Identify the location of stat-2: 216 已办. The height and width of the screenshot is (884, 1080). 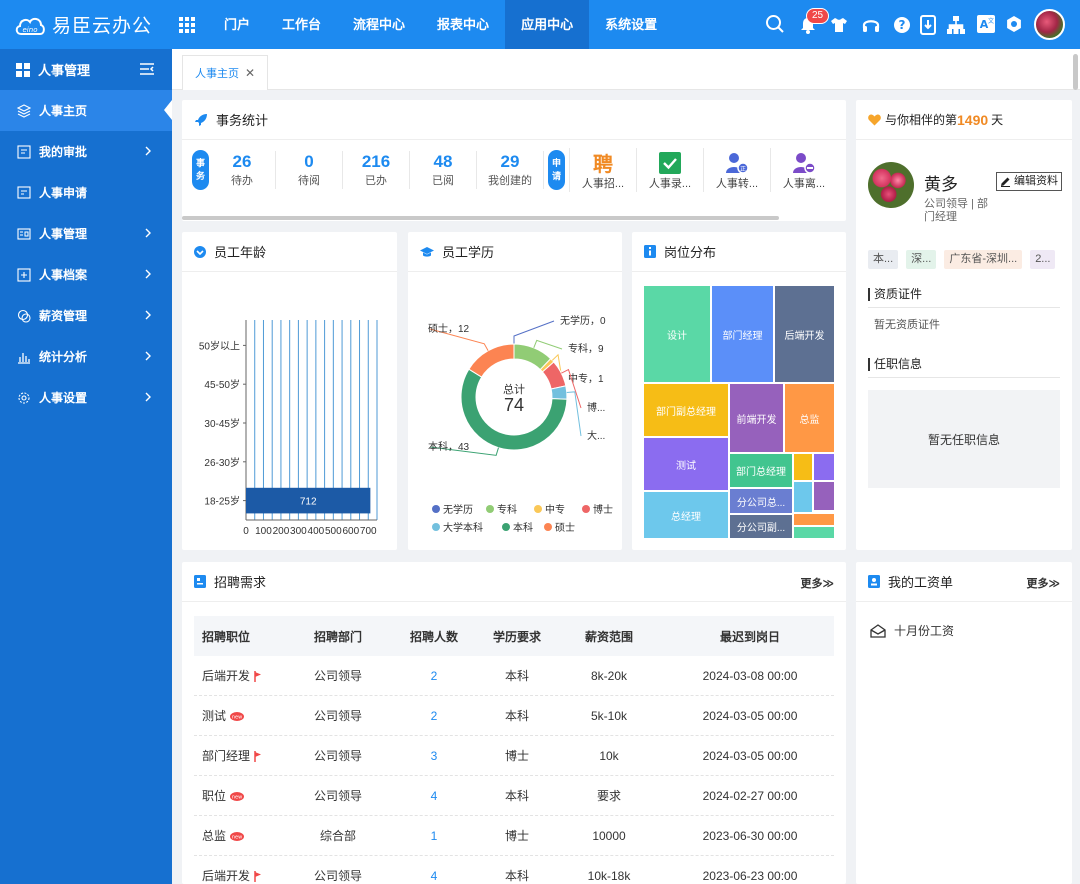
(376, 170).